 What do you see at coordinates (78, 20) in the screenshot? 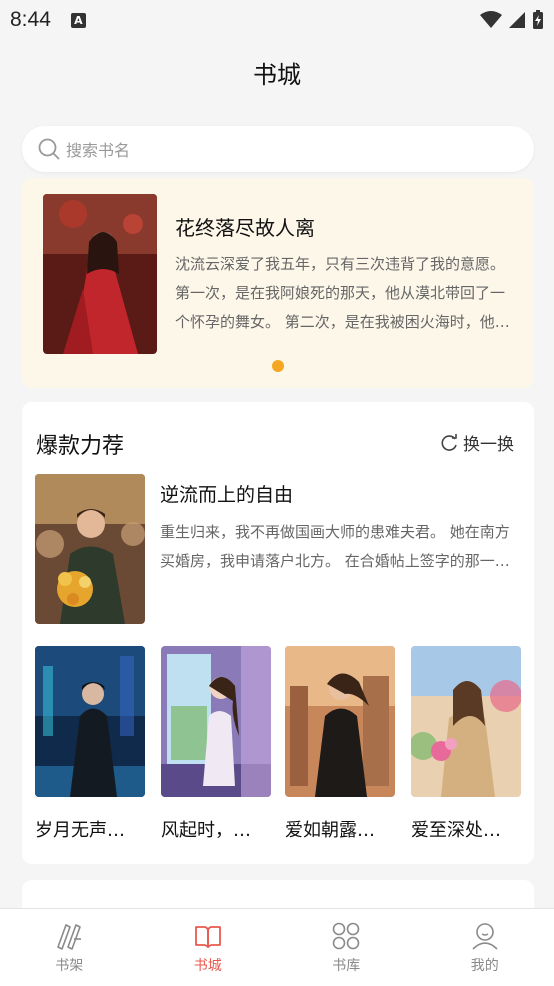
I see `notification-icon: A` at bounding box center [78, 20].